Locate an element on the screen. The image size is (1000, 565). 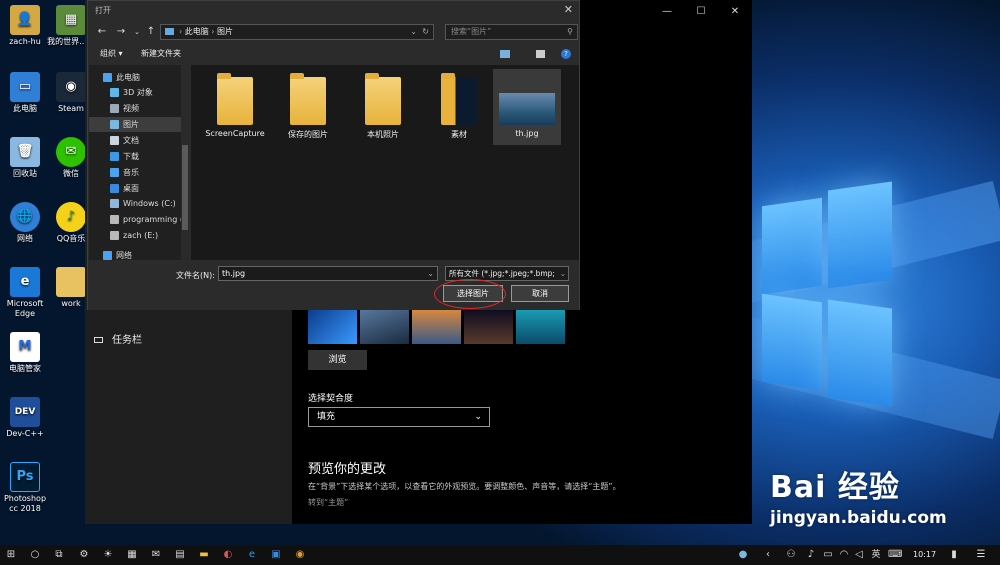
nav-item-desktop: 桌面 is located at coordinates (135, 188).